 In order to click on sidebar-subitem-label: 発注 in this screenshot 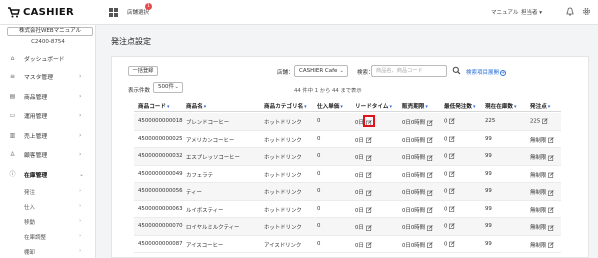, I will do `click(30, 193)`.